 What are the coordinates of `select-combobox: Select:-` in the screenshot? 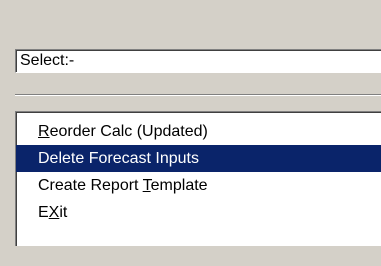 It's located at (198, 61).